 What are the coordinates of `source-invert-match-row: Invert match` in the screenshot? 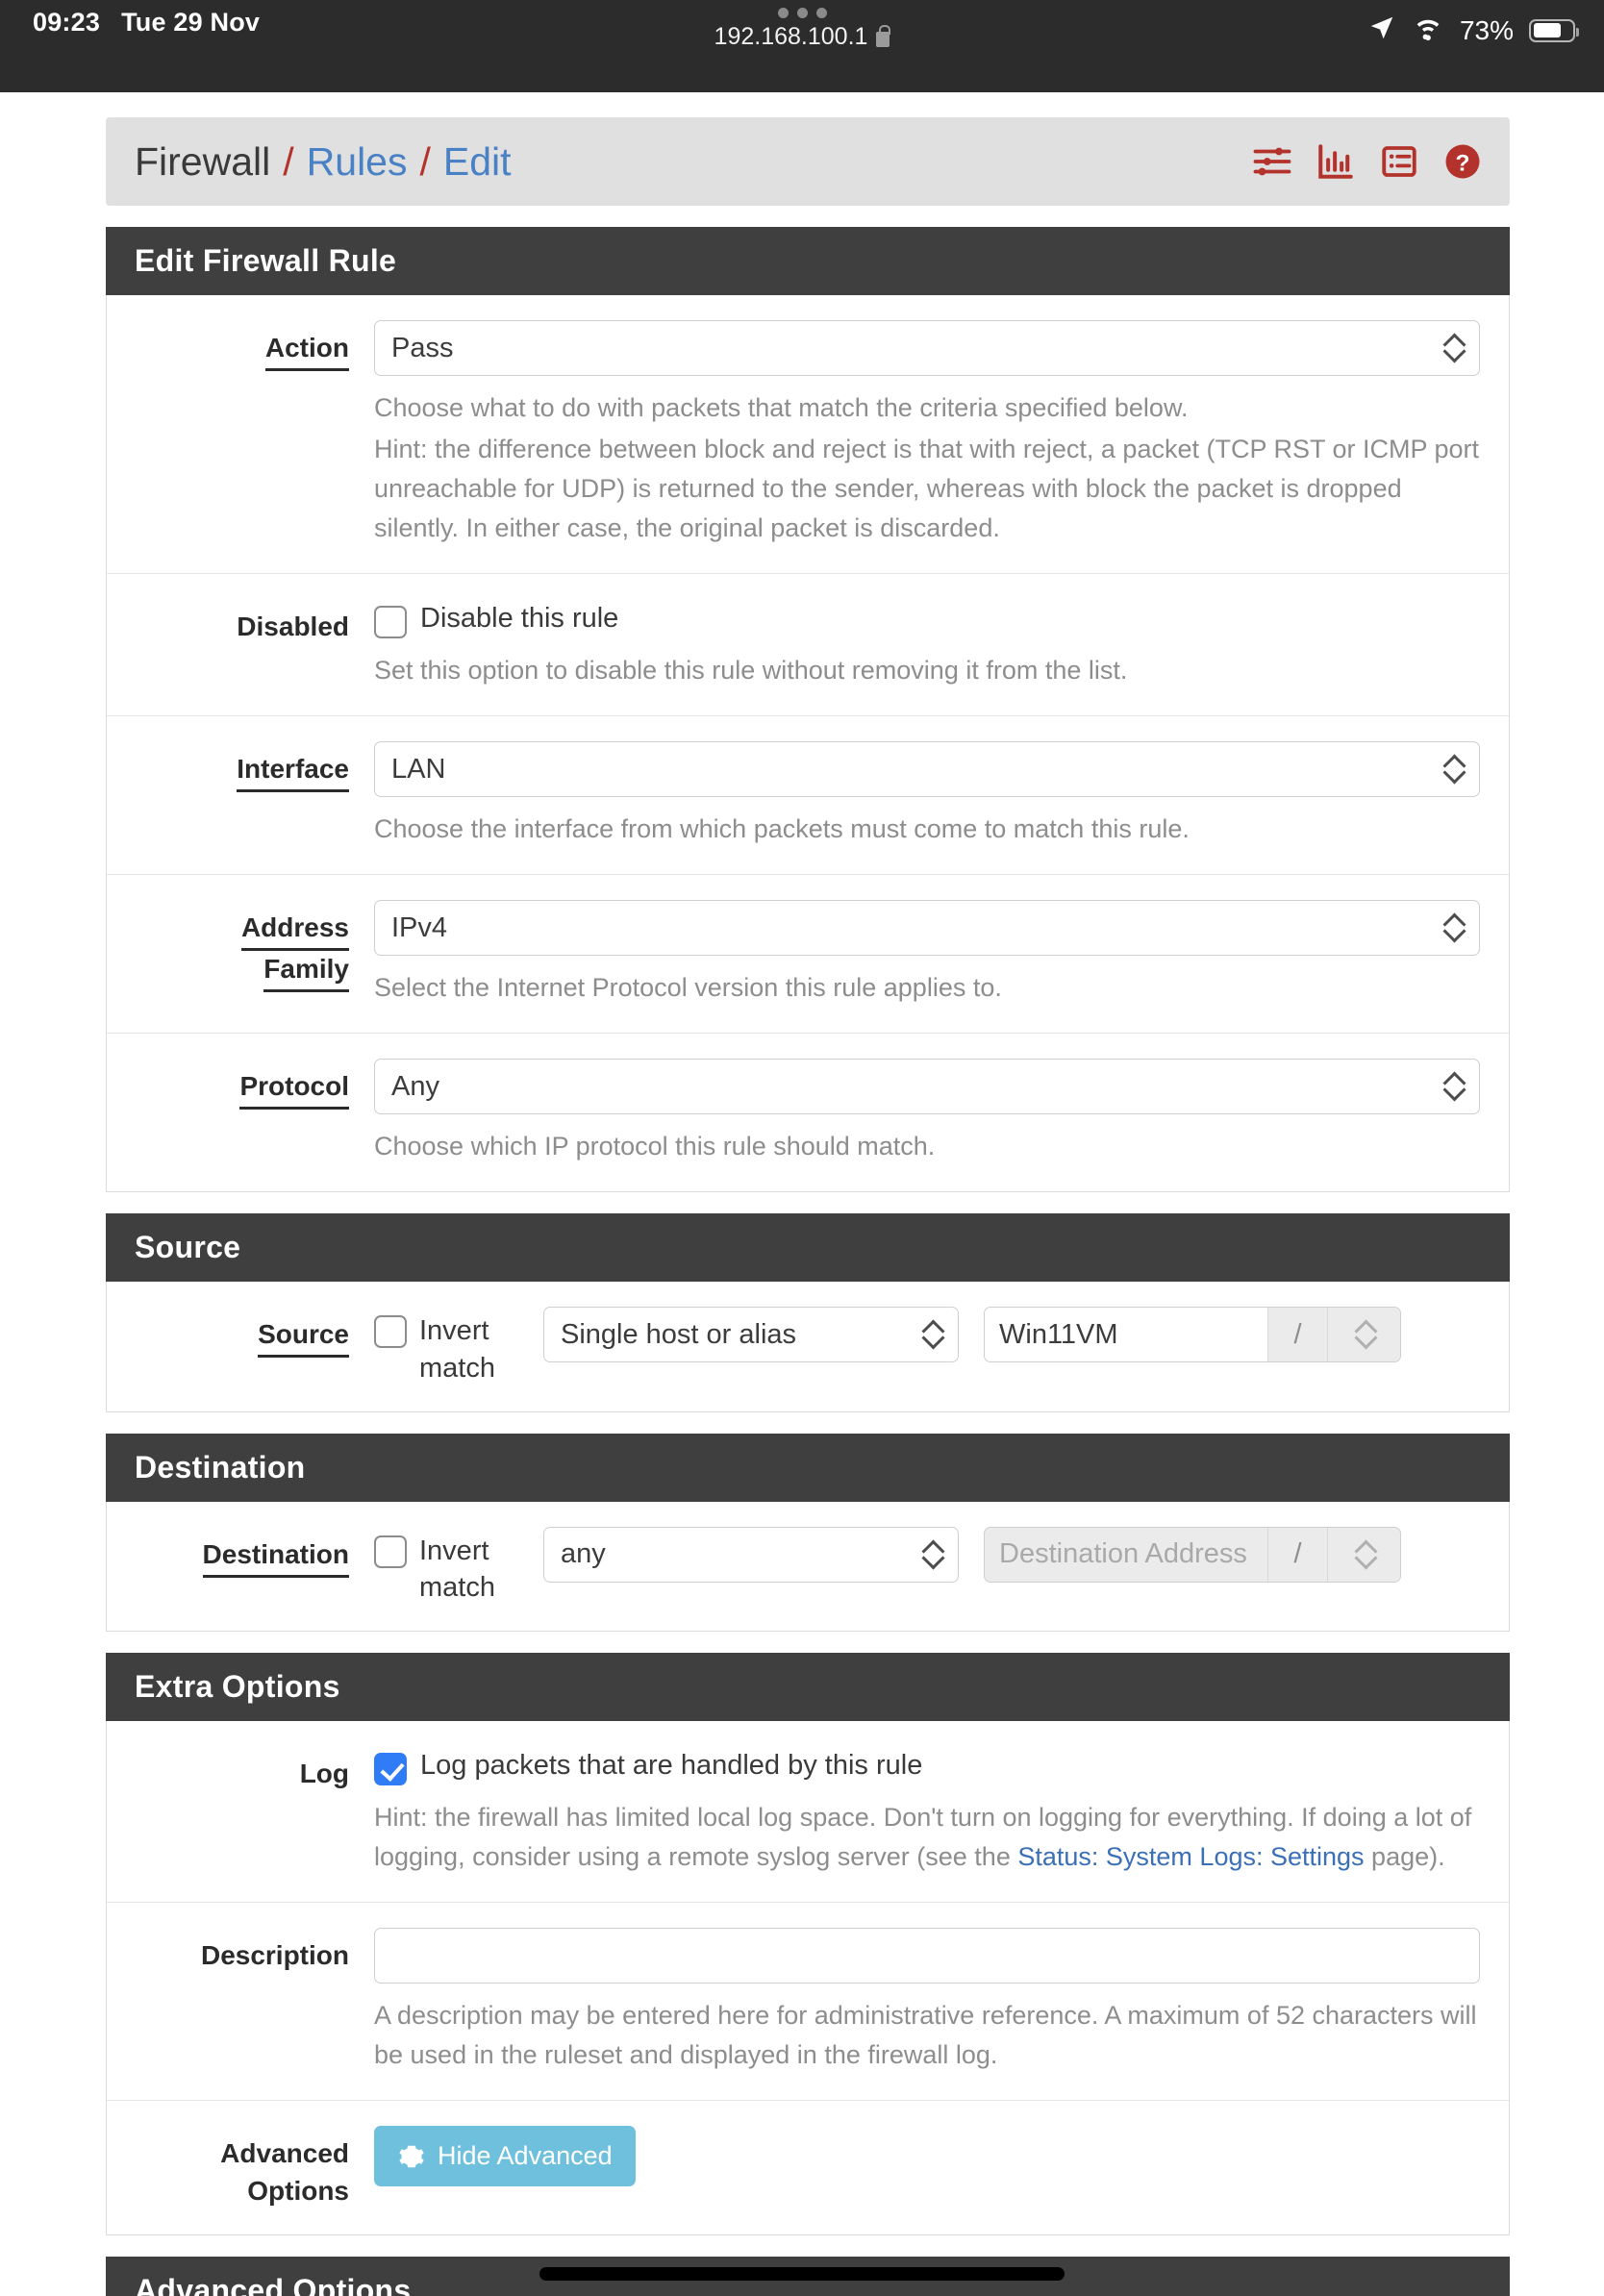 It's located at (446, 1346).